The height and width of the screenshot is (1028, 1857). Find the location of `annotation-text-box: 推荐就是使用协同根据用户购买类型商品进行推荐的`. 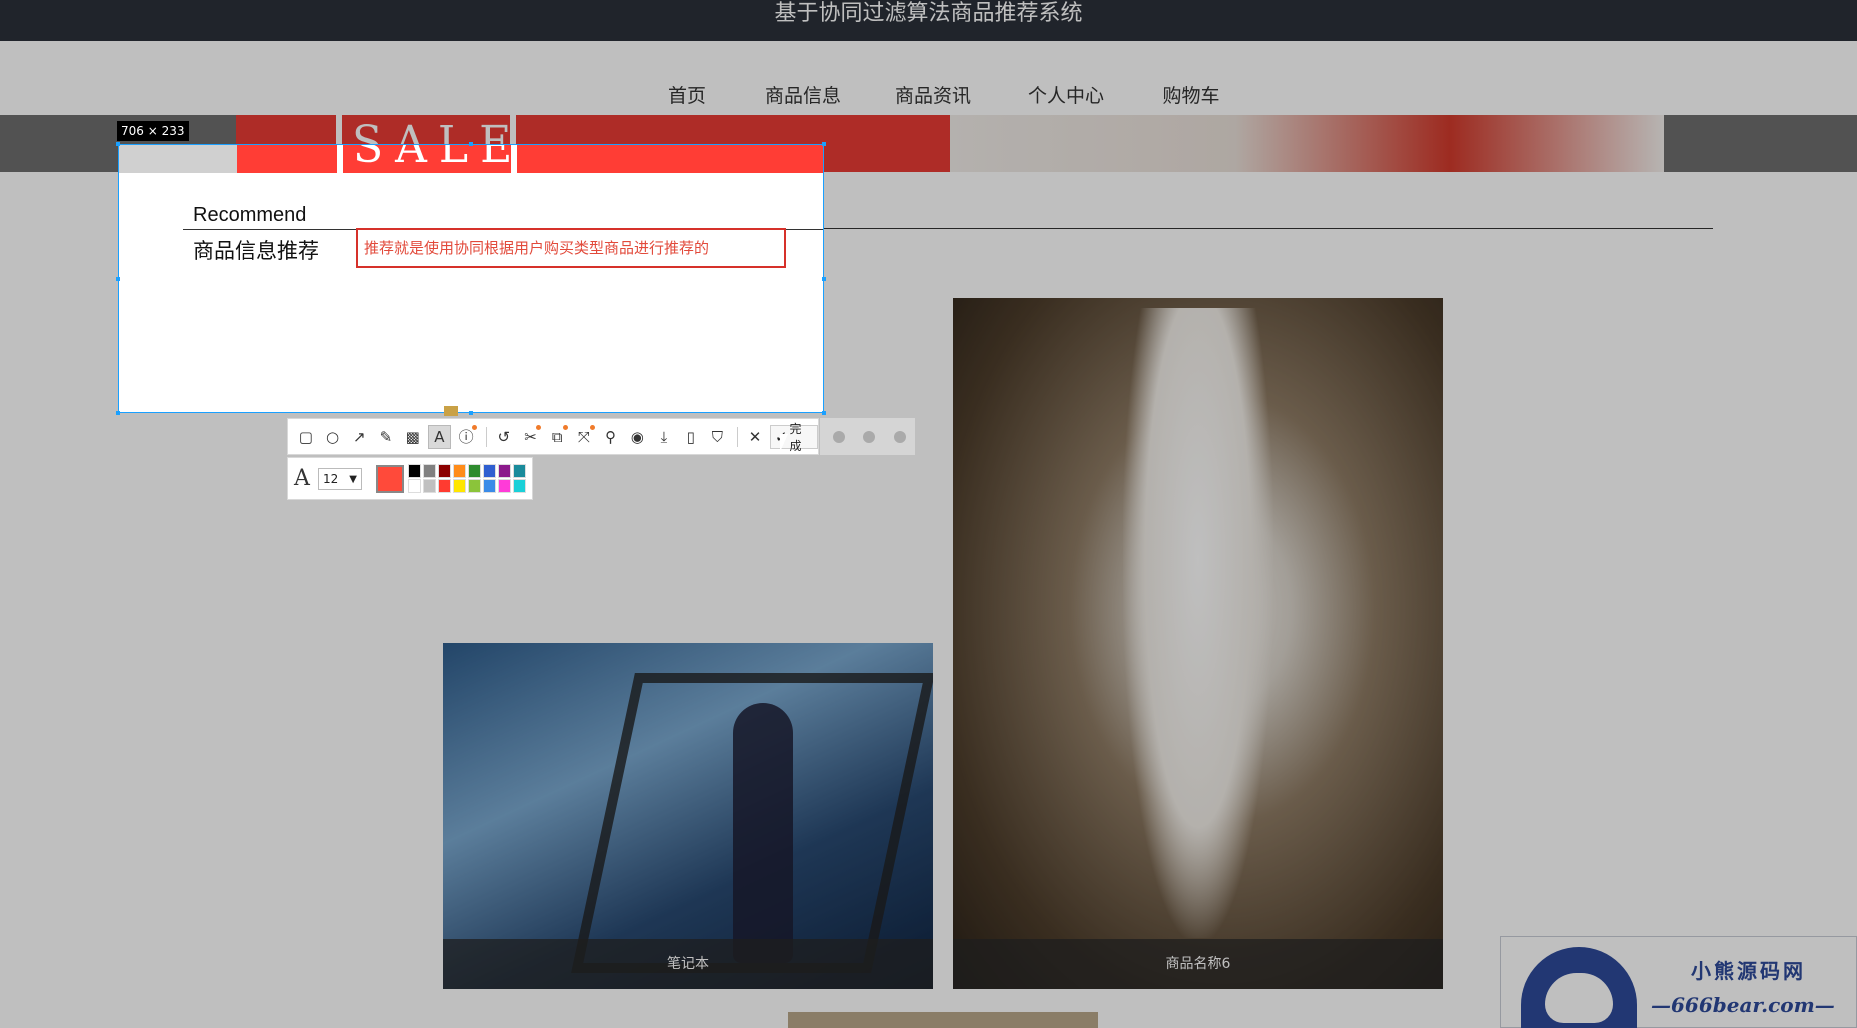

annotation-text-box: 推荐就是使用协同根据用户购买类型商品进行推荐的 is located at coordinates (571, 248).